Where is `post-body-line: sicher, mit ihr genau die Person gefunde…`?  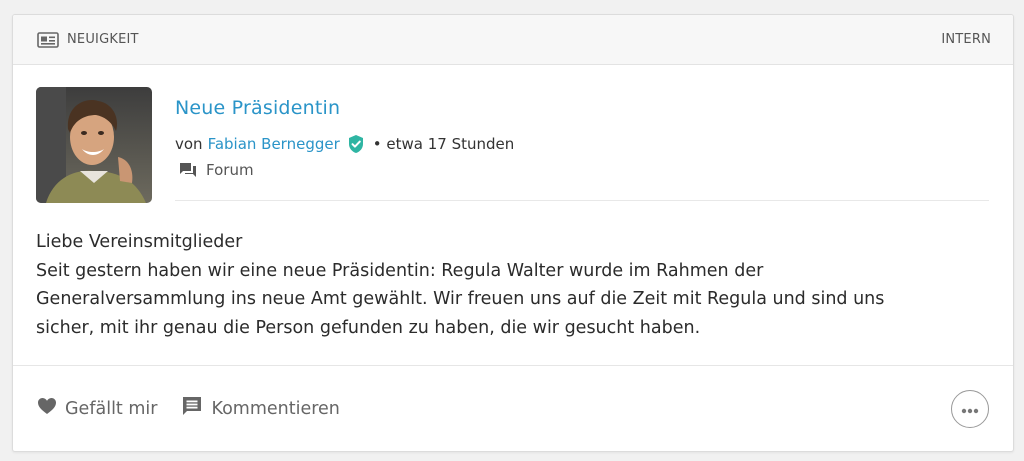
post-body-line: sicher, mit ihr genau die Person gefunde… is located at coordinates (368, 327).